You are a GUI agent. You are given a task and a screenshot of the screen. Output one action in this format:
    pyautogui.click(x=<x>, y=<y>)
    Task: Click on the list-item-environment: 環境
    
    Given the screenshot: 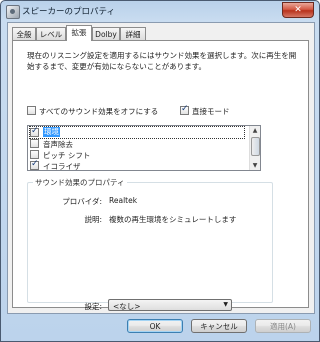 What is the action you would take?
    pyautogui.click(x=137, y=132)
    